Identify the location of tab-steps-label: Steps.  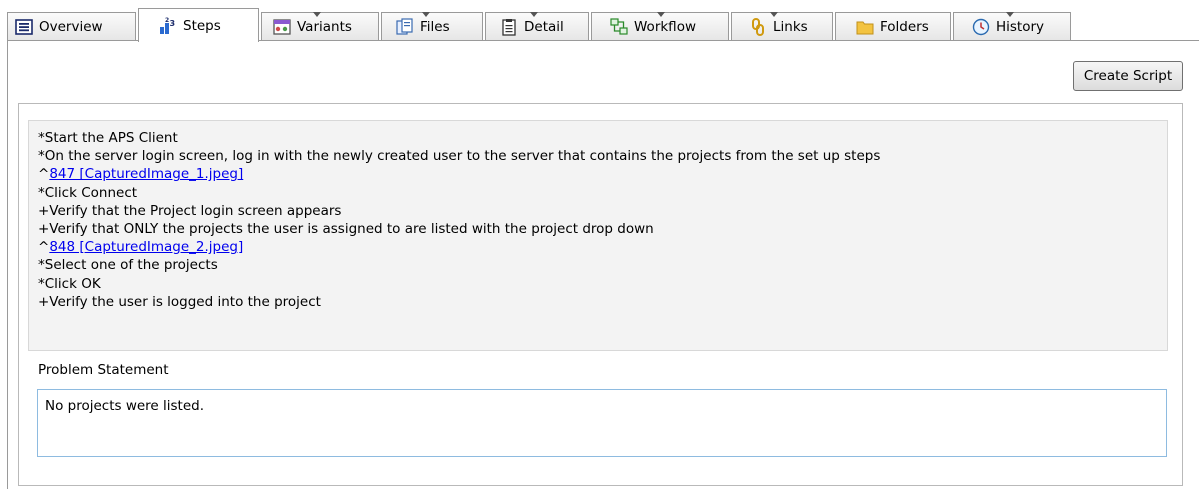
(202, 25).